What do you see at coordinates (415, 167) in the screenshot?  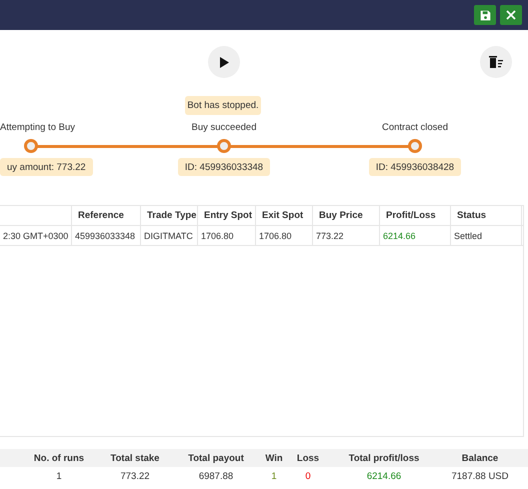 I see `step-tooltip: ID: 459936038428` at bounding box center [415, 167].